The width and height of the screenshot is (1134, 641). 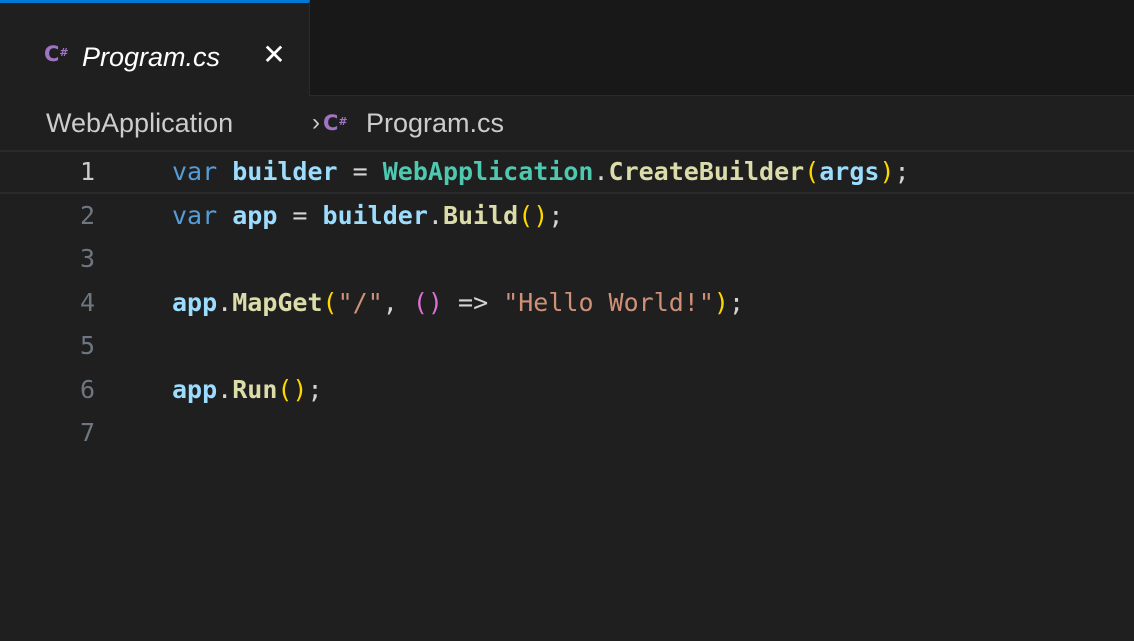 What do you see at coordinates (360, 302) in the screenshot?
I see `code-token: "/"` at bounding box center [360, 302].